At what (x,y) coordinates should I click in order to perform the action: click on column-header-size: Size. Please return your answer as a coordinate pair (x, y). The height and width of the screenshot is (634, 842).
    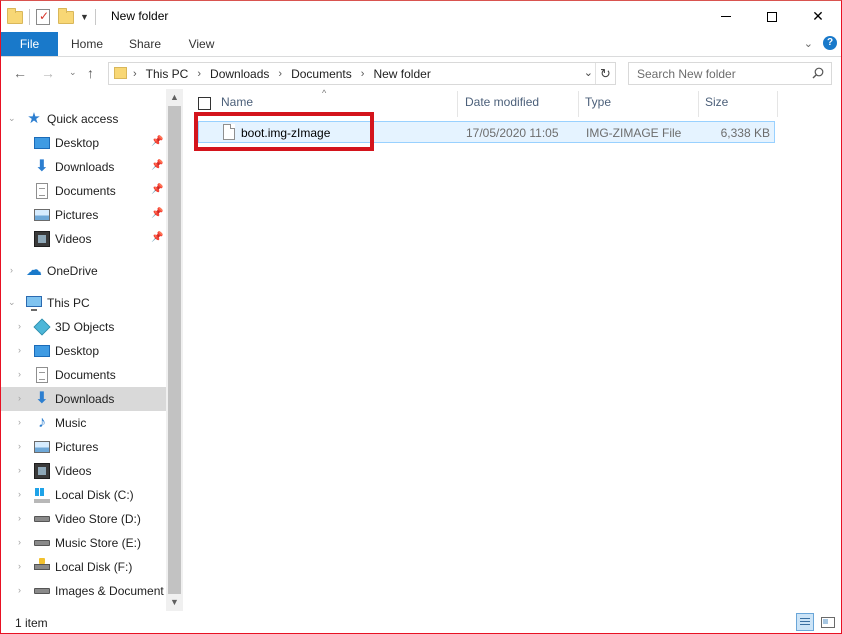
    Looking at the image, I should click on (716, 104).